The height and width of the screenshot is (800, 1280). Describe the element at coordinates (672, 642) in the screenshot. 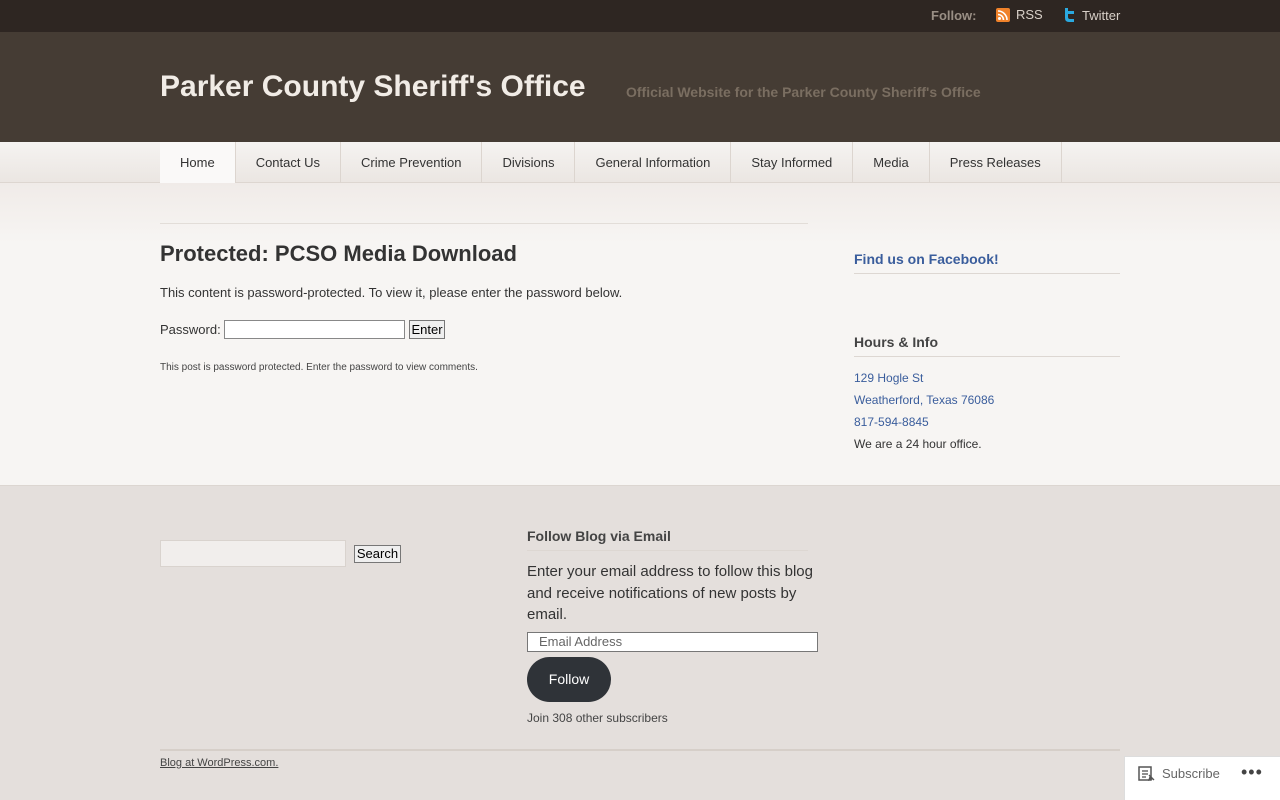

I see `email-address-input: Email Address` at that location.